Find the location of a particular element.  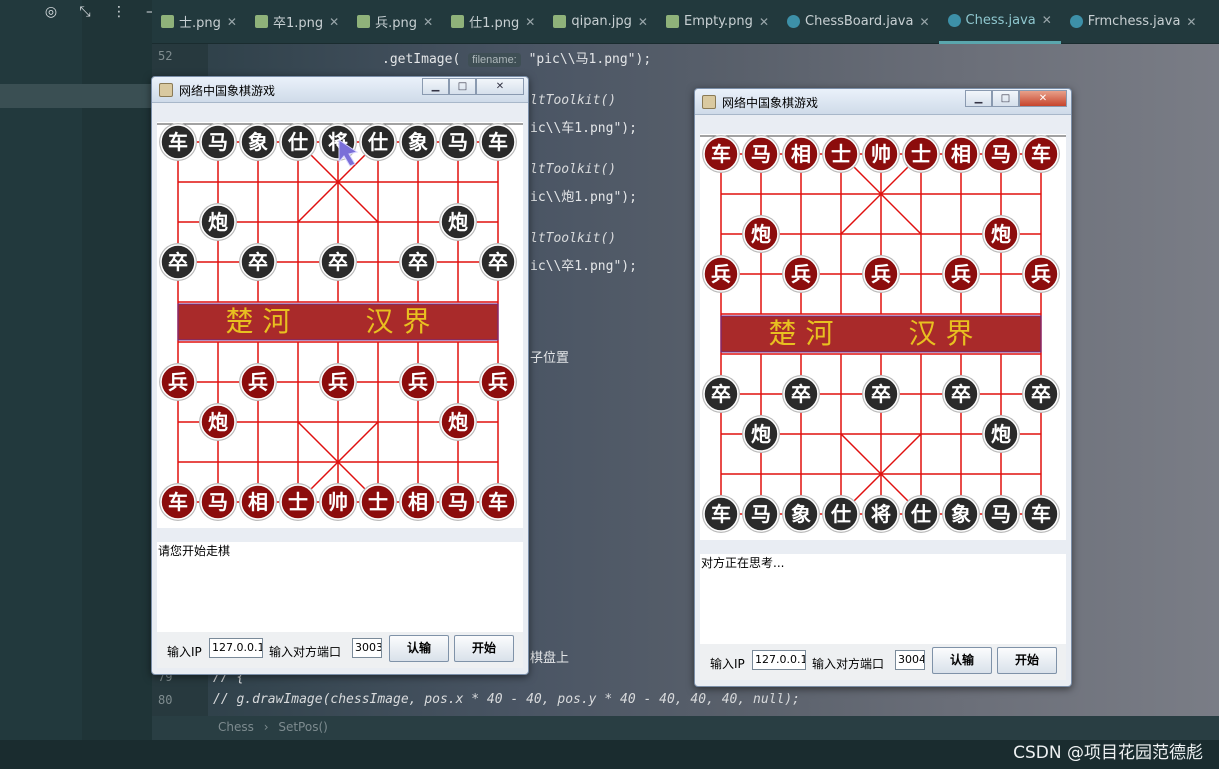

ip-input: 127.0.0.1 is located at coordinates (236, 648).